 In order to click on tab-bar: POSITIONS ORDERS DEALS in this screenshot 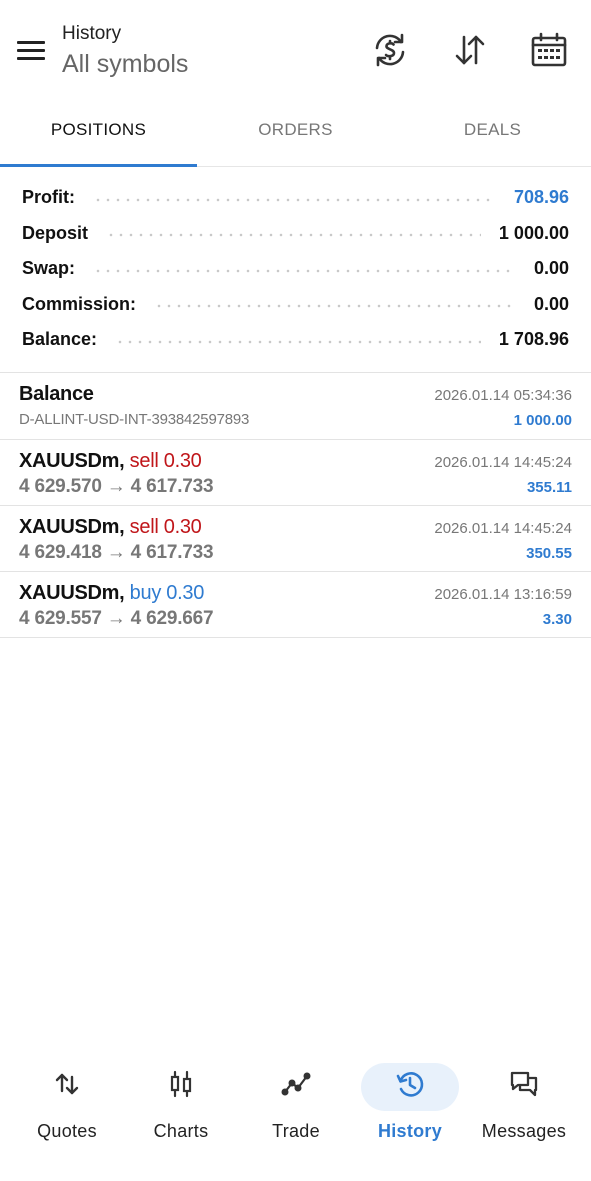, I will do `click(295, 131)`.